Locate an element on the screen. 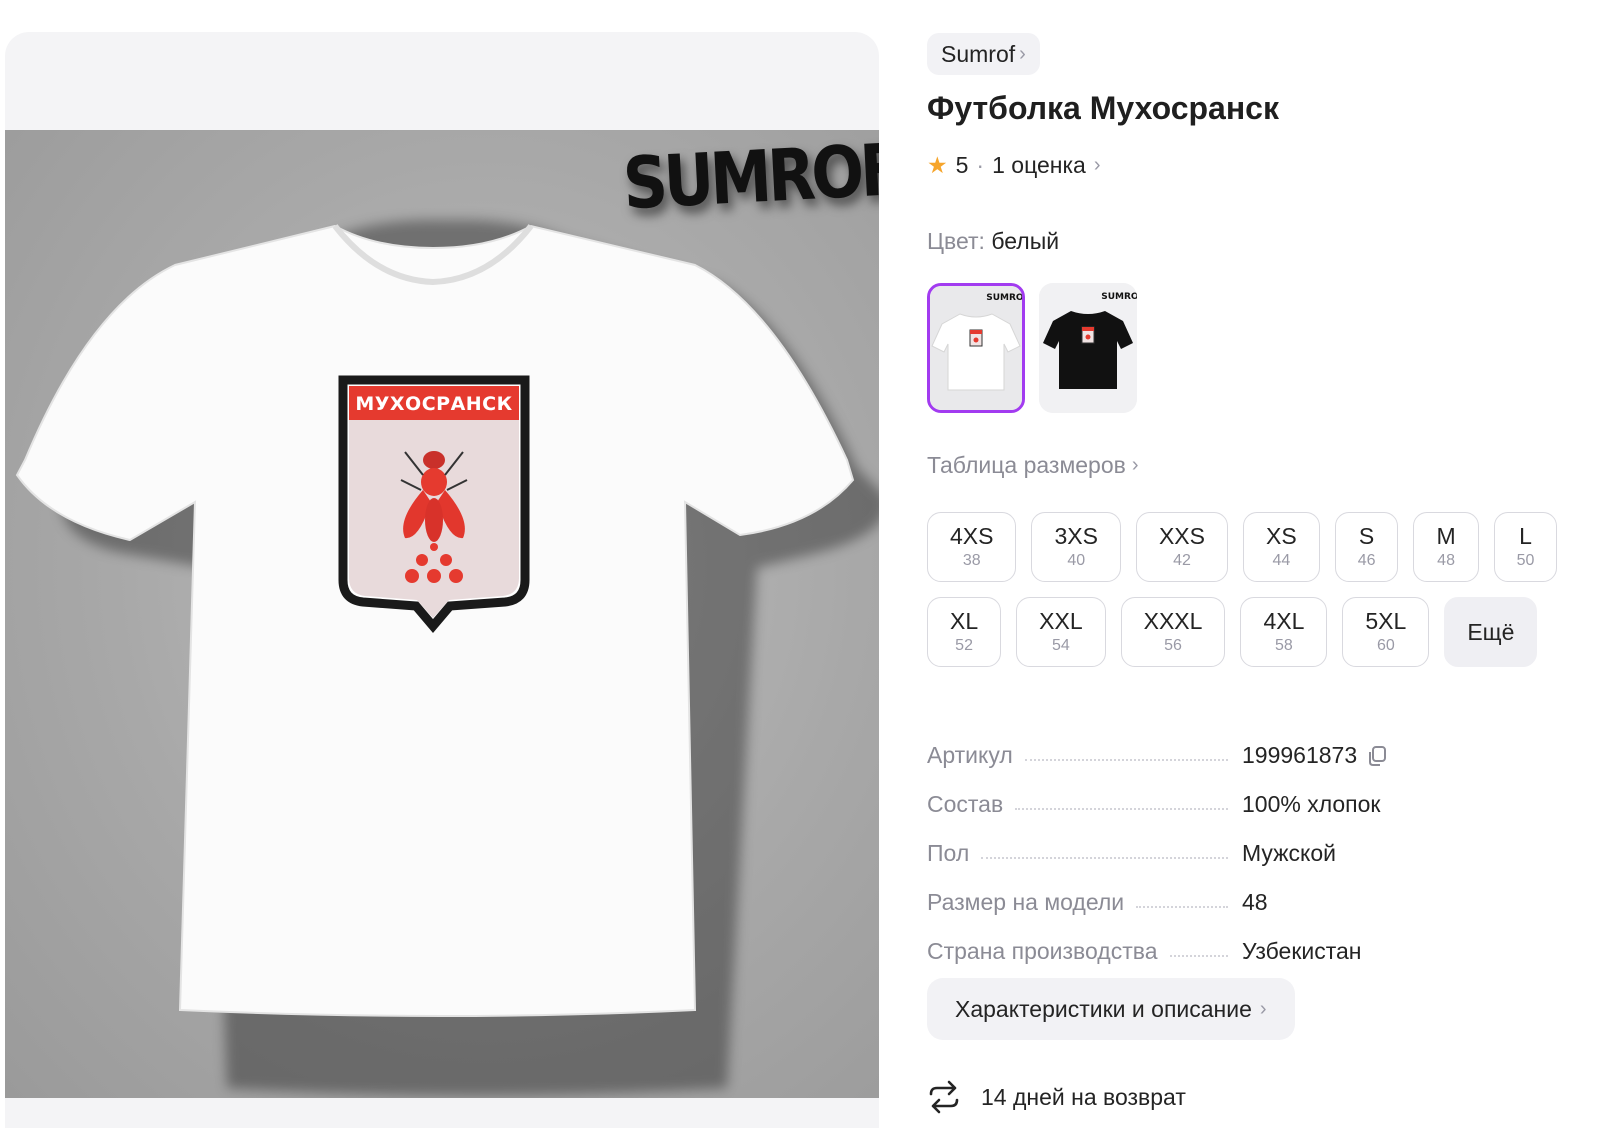 The image size is (1600, 1128). spec-key: Артикул is located at coordinates (970, 755).